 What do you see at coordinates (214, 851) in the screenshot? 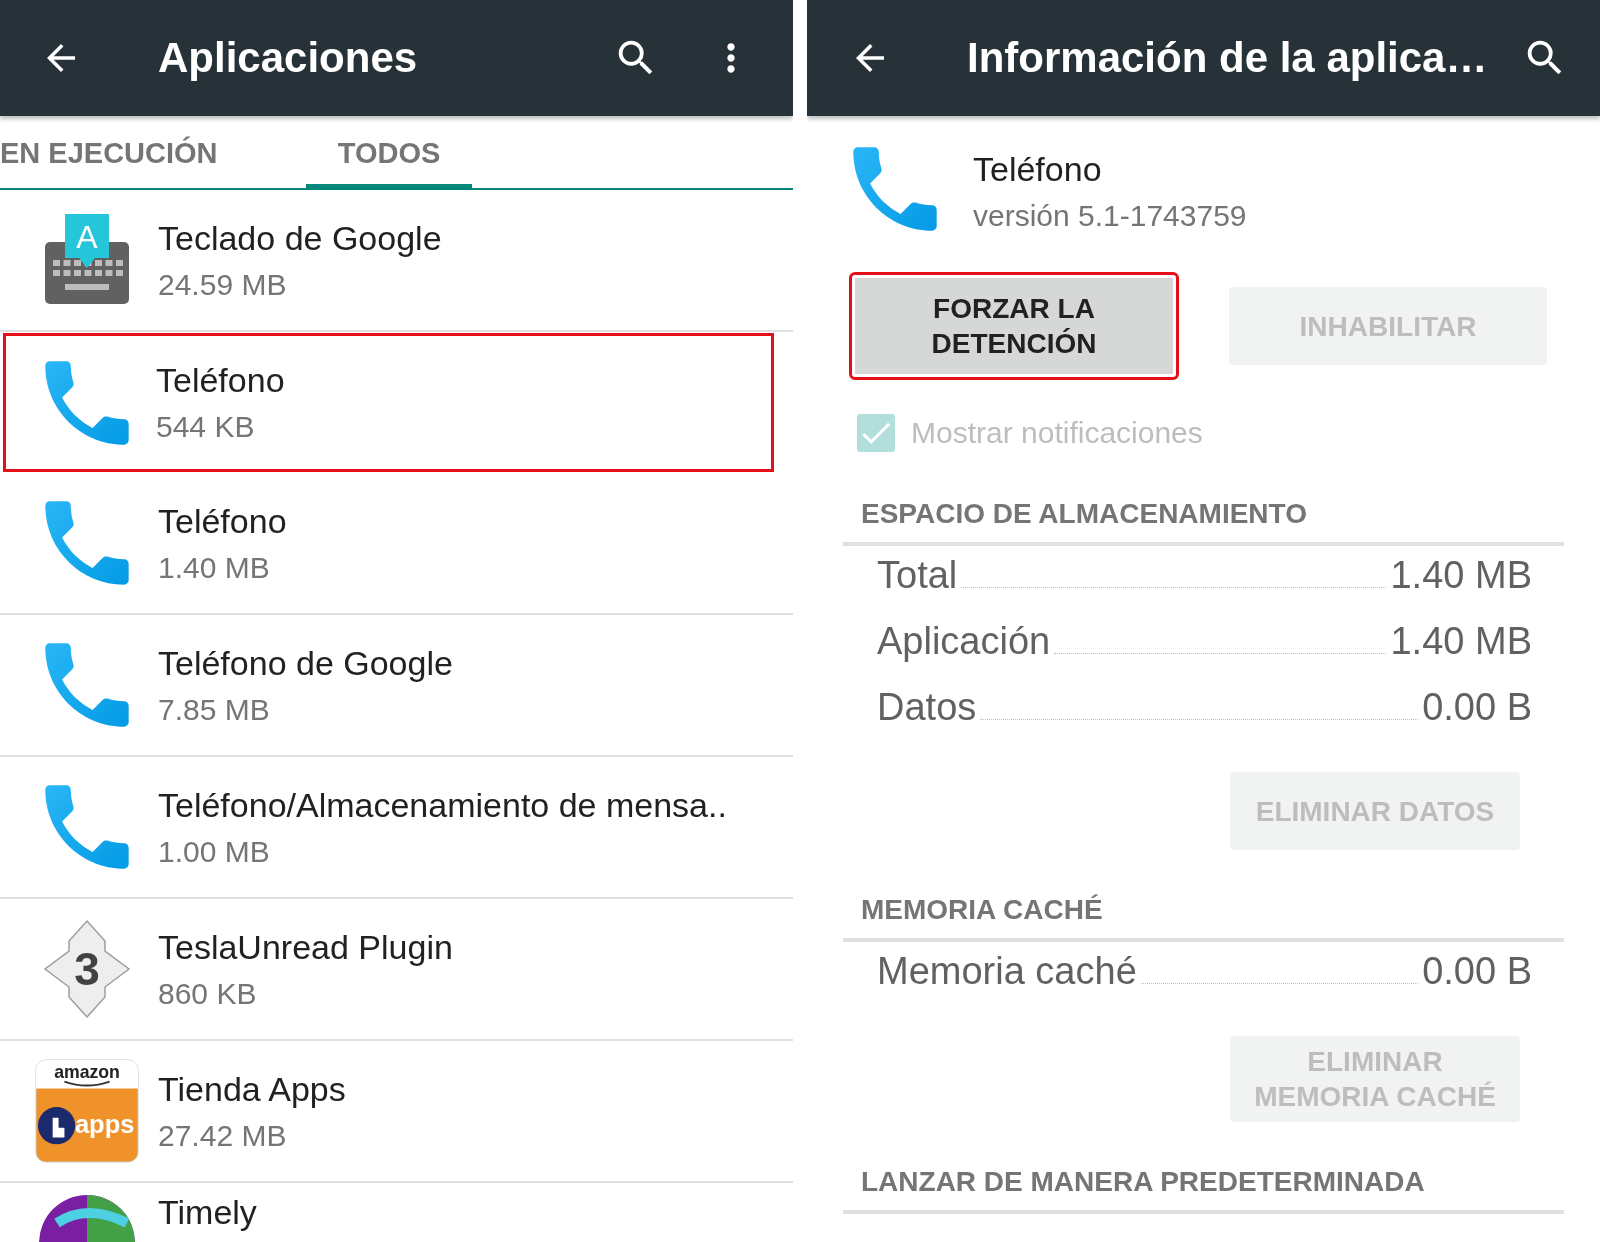
I see `app-size: 1.00 MB` at bounding box center [214, 851].